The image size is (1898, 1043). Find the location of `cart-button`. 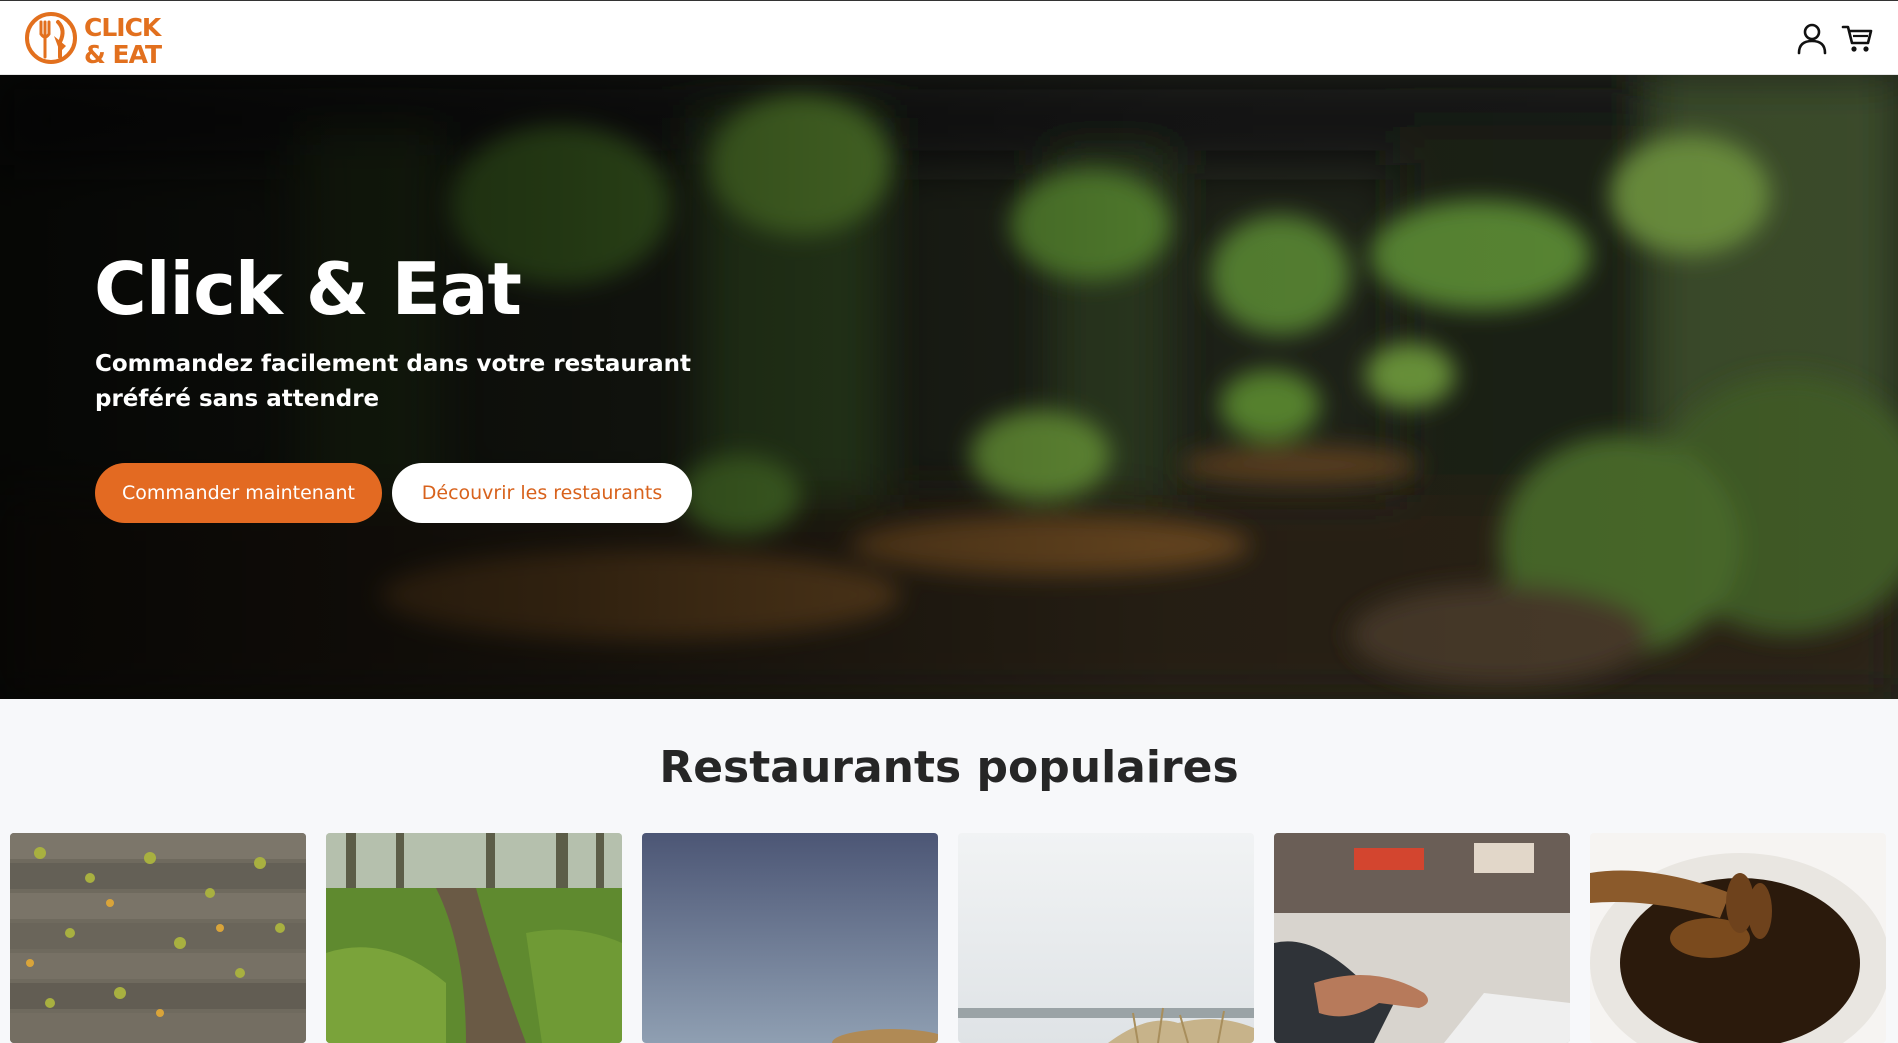

cart-button is located at coordinates (1858, 38).